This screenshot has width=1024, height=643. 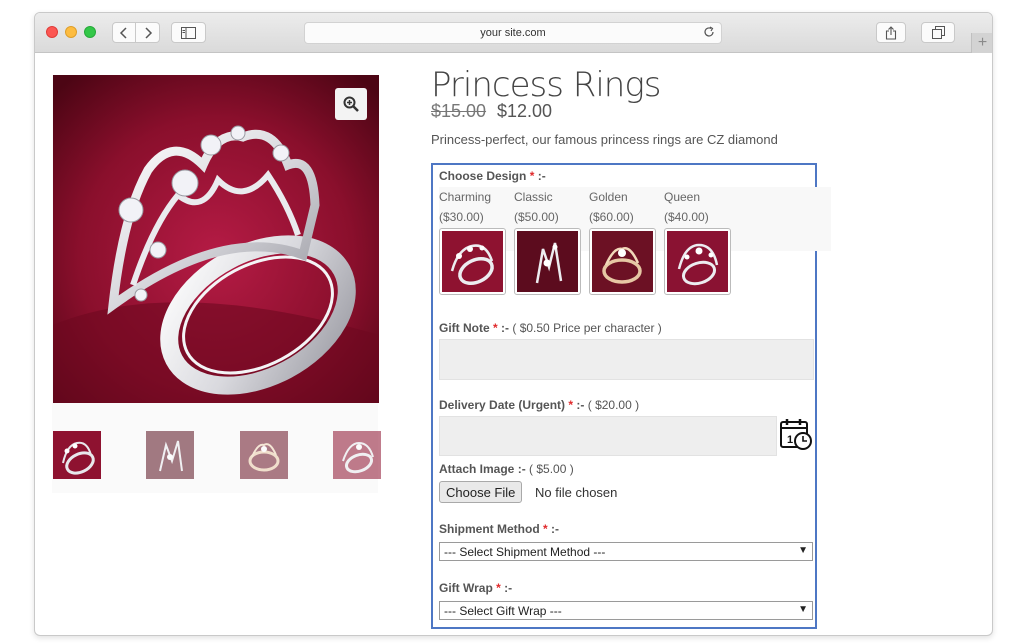 I want to click on chevron-left-icon, so click(x=123, y=32).